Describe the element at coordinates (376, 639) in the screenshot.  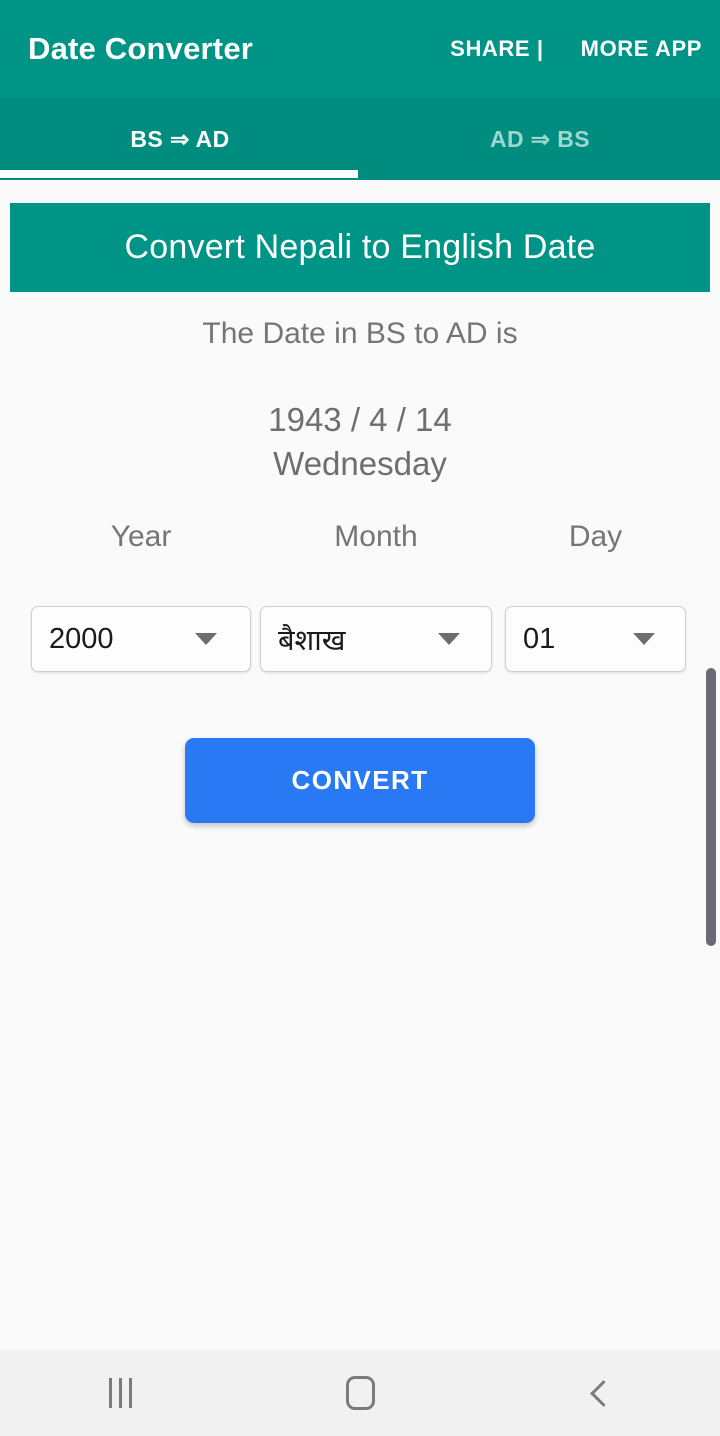
I see `month-dropdown: बैशाख` at that location.